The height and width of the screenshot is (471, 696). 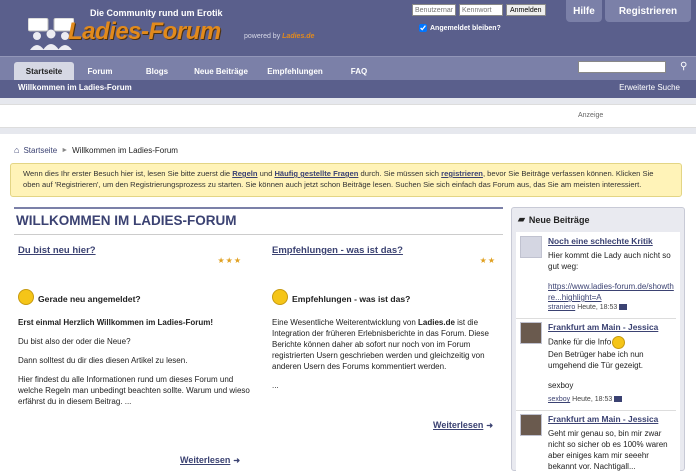 I want to click on rules-link: Regeln, so click(x=244, y=173).